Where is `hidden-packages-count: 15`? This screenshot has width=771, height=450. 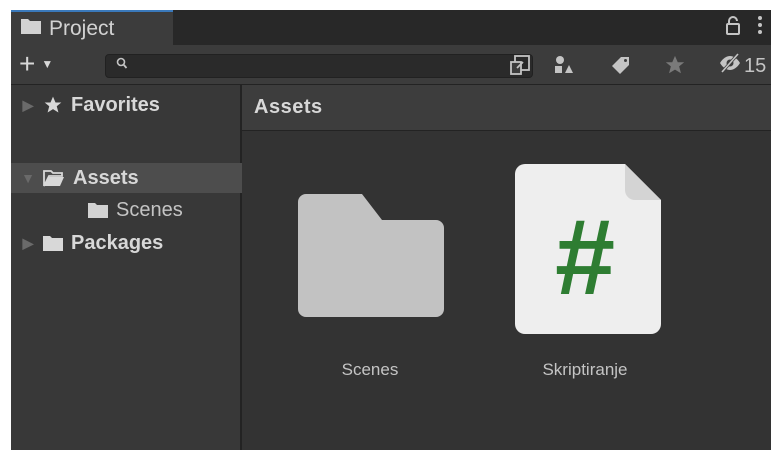
hidden-packages-count: 15 is located at coordinates (755, 65).